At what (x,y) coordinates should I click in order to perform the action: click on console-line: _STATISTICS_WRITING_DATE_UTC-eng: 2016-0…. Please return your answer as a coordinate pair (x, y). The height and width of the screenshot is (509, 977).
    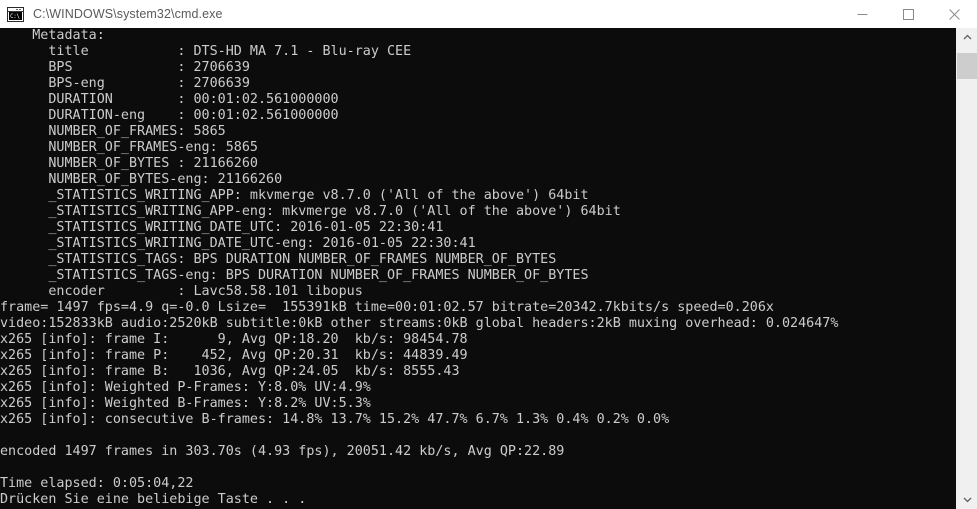
    Looking at the image, I should click on (238, 244).